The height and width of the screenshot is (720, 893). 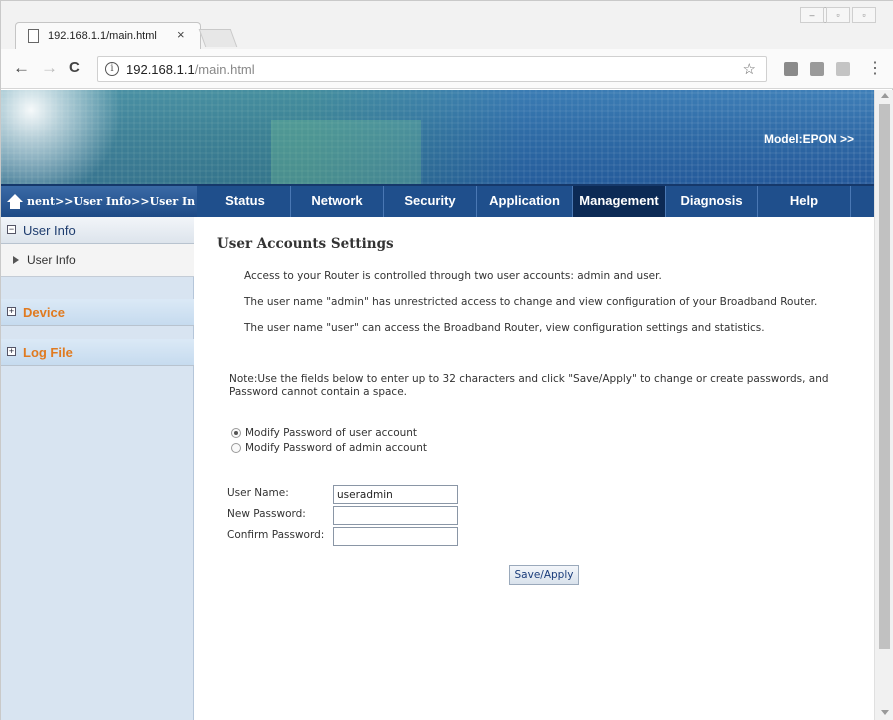 What do you see at coordinates (48, 352) in the screenshot?
I see `sidebar-group-label: Log File` at bounding box center [48, 352].